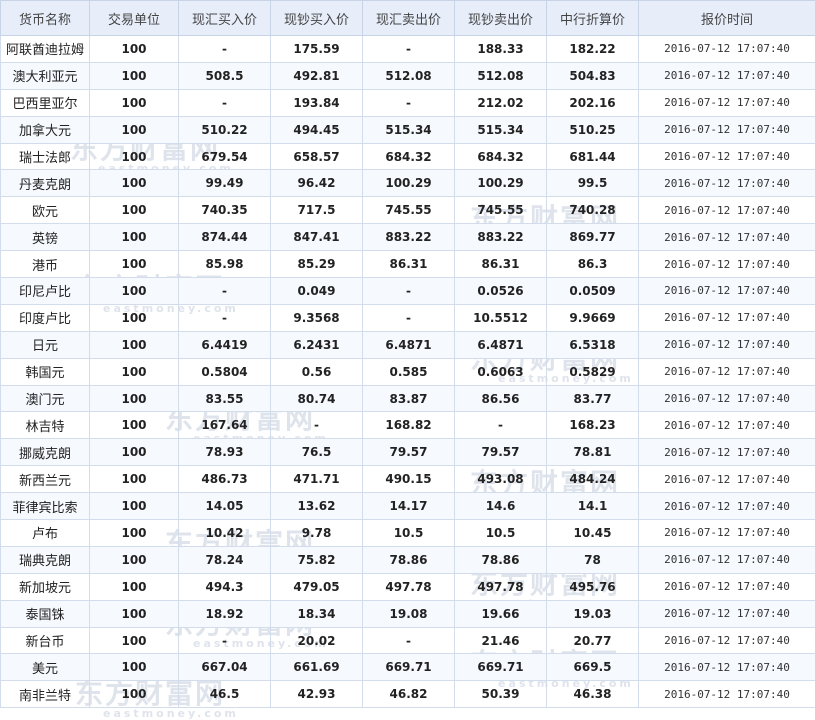 This screenshot has width=815, height=720. Describe the element at coordinates (225, 371) in the screenshot. I see `spot-buy-price-cell: 0.5804` at that location.